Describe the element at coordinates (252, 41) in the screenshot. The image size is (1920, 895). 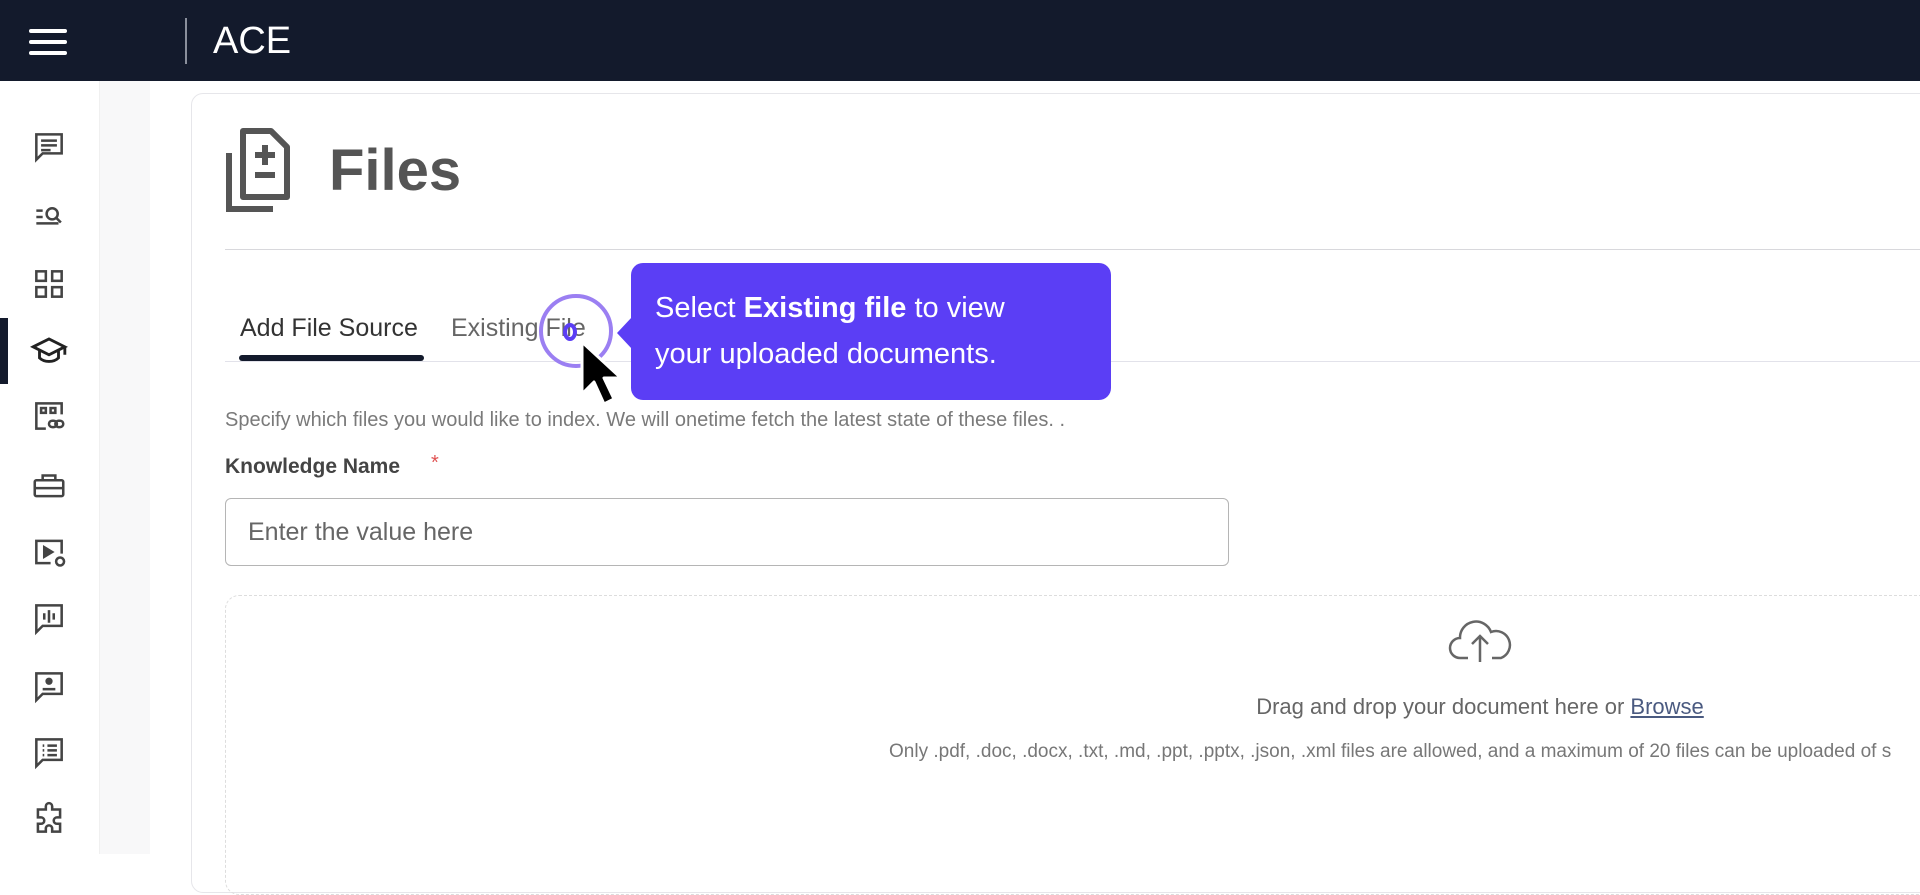
I see `app-title: ACE` at that location.